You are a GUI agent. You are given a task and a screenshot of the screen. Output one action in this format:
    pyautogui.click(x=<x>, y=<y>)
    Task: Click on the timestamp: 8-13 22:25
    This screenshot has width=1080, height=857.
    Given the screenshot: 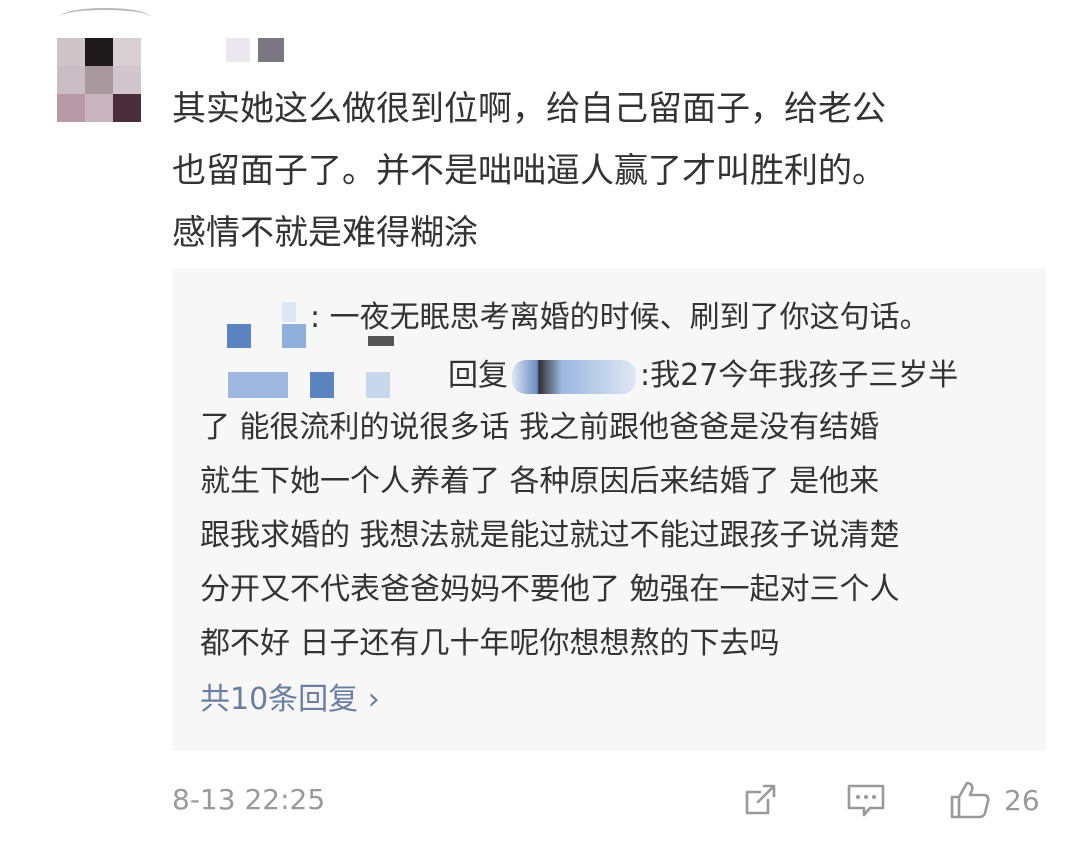 What is the action you would take?
    pyautogui.click(x=249, y=799)
    